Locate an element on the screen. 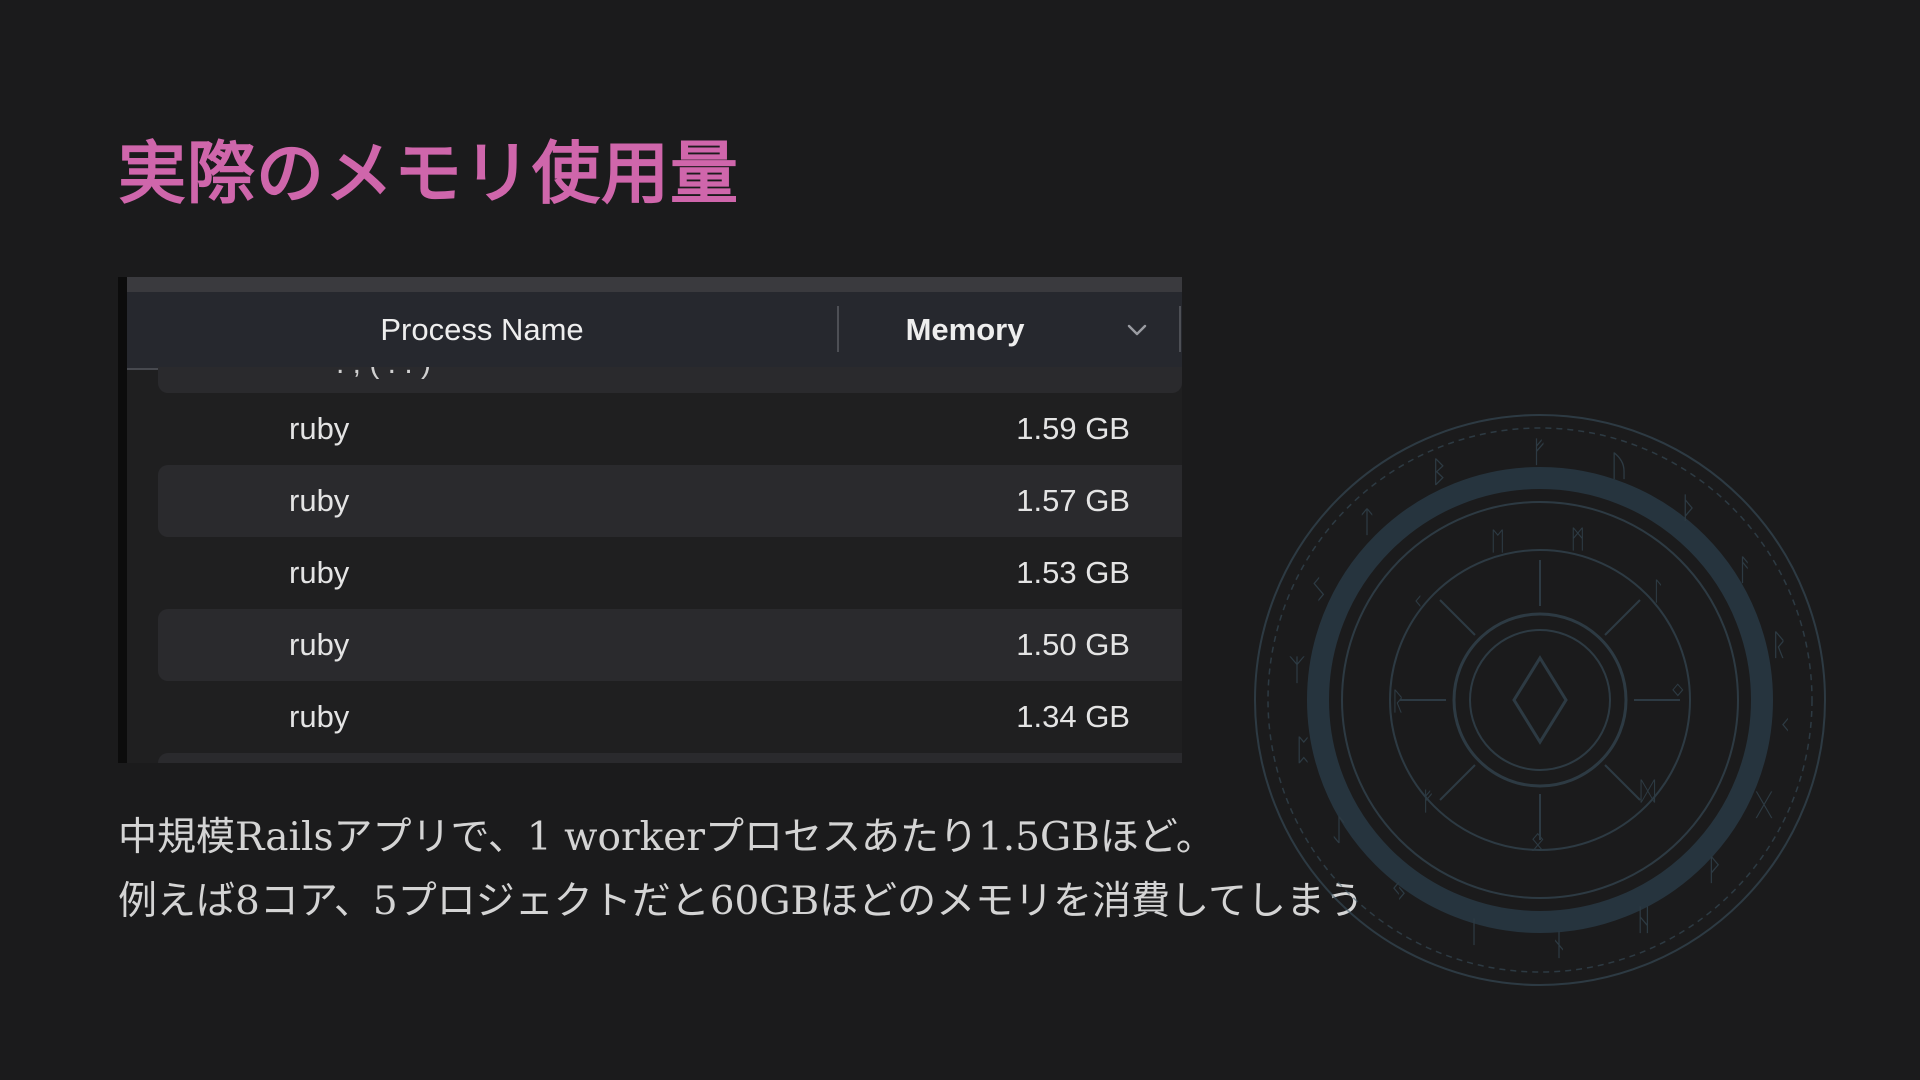  table-row: ruby 1.50 GB is located at coordinates (670, 645).